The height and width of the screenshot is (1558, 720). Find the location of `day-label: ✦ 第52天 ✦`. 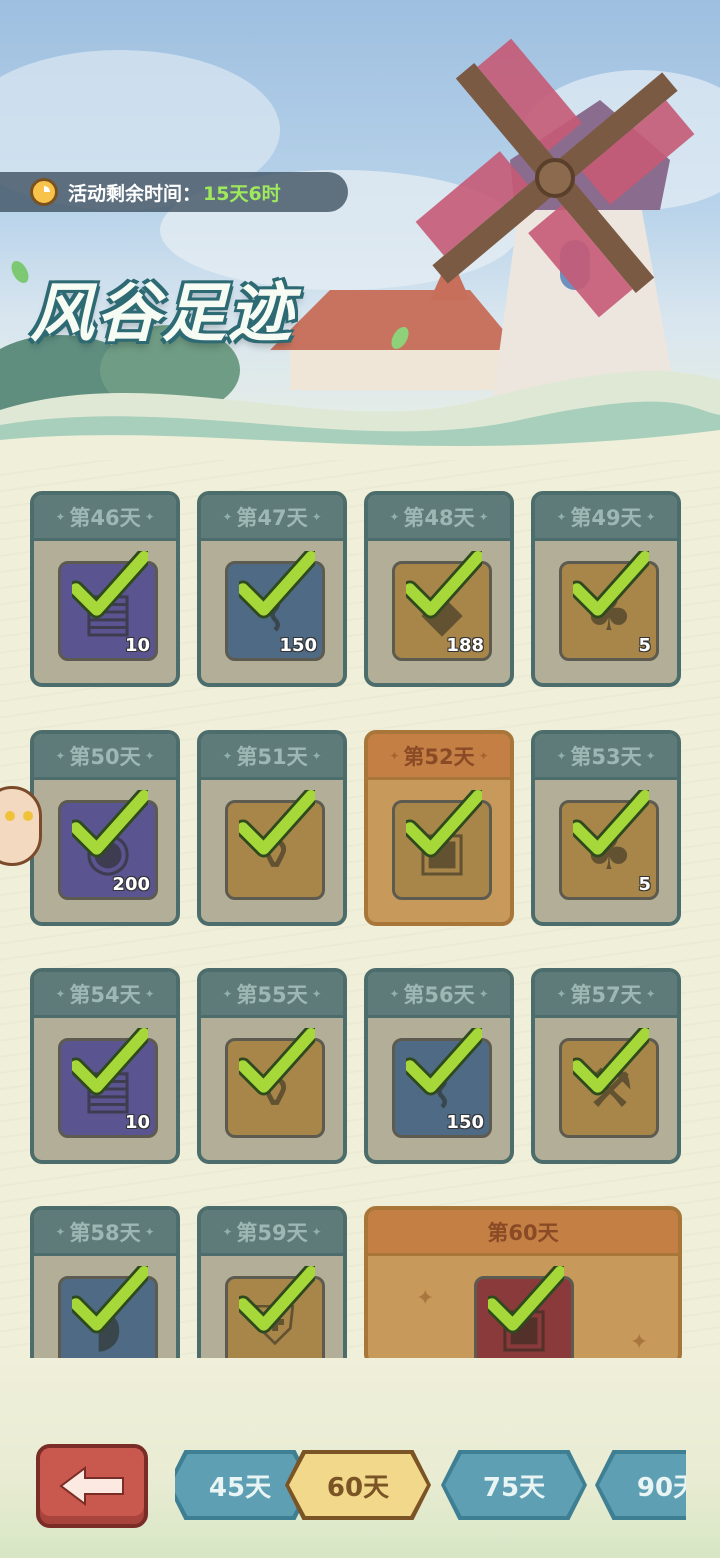

day-label: ✦ 第52天 ✦ is located at coordinates (439, 757).